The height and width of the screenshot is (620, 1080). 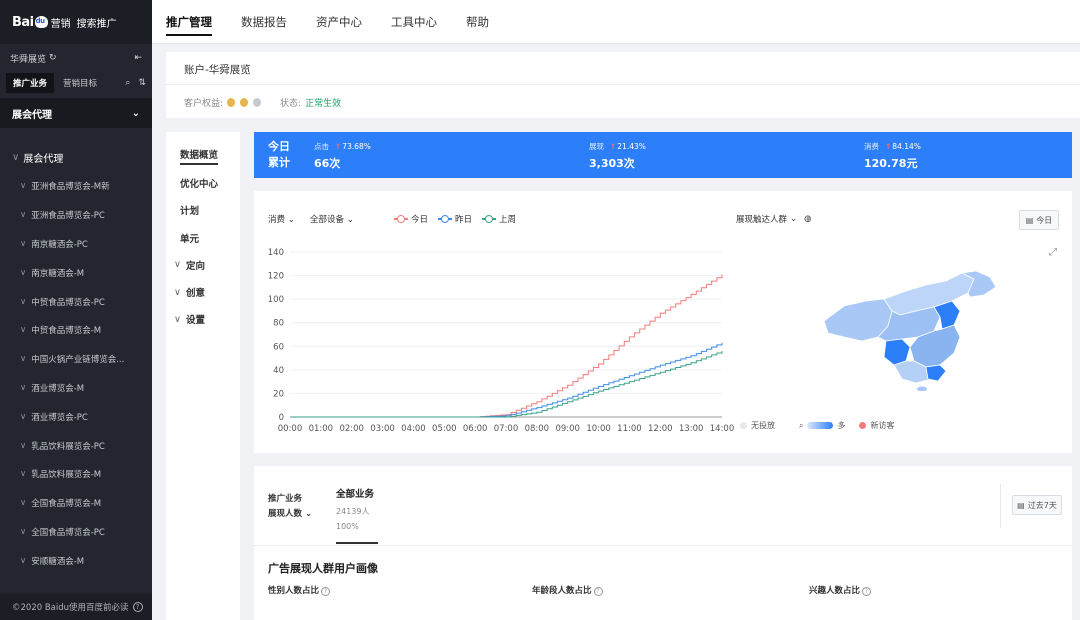 What do you see at coordinates (499, 219) in the screenshot?
I see `legend-last-week: 上周` at bounding box center [499, 219].